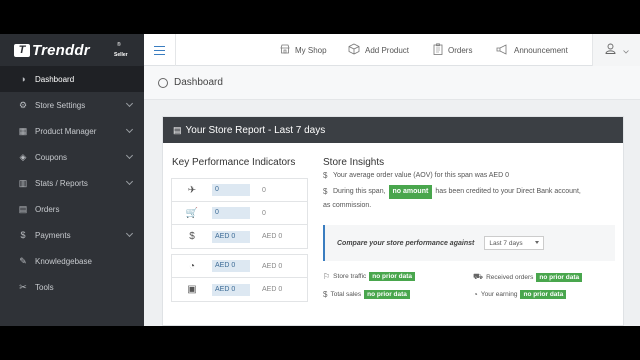  Describe the element at coordinates (72, 209) in the screenshot. I see `sidebar-item-orders: ▤ Orders` at that location.